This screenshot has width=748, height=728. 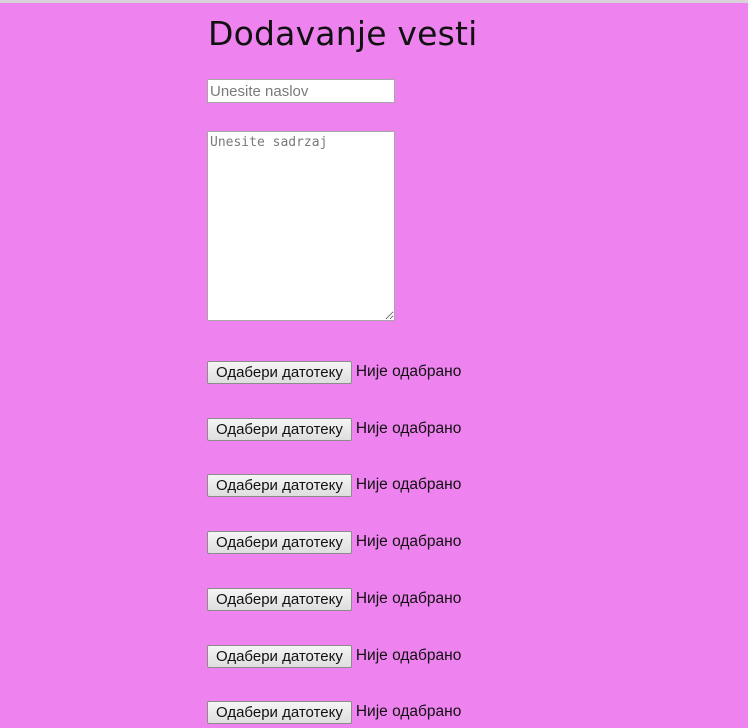 I want to click on title-input, so click(x=301, y=91).